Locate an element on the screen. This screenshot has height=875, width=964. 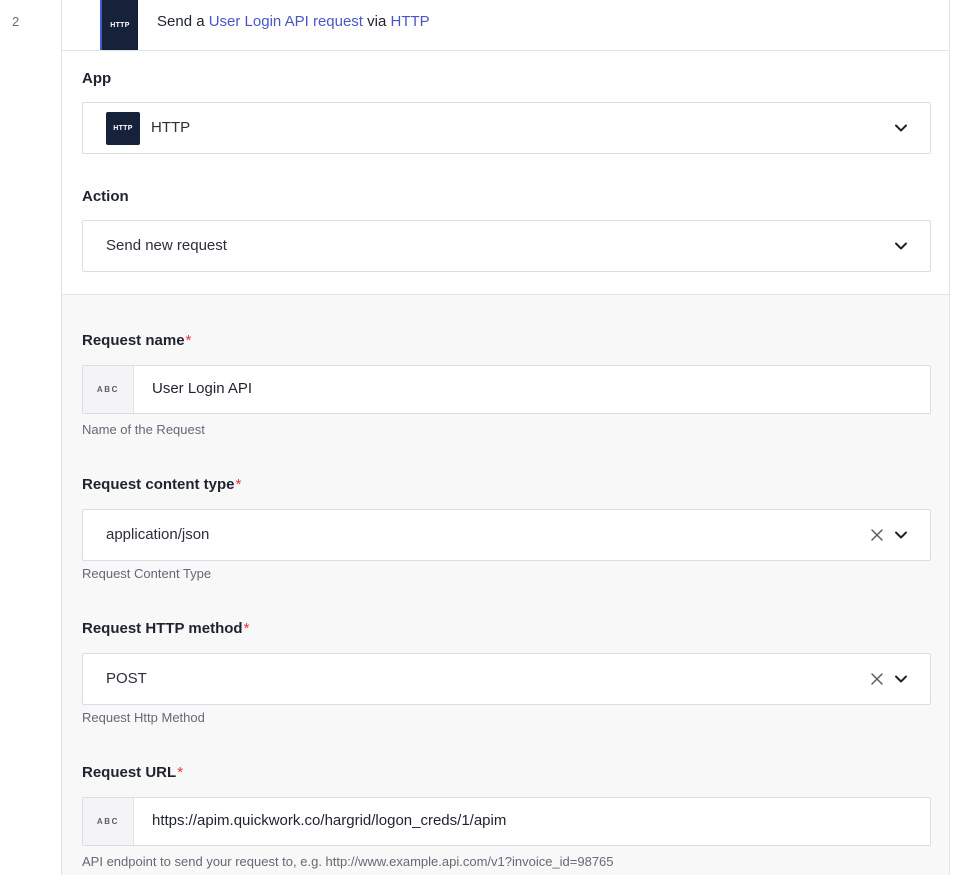
request-name-input: ABC User Login API is located at coordinates (506, 389).